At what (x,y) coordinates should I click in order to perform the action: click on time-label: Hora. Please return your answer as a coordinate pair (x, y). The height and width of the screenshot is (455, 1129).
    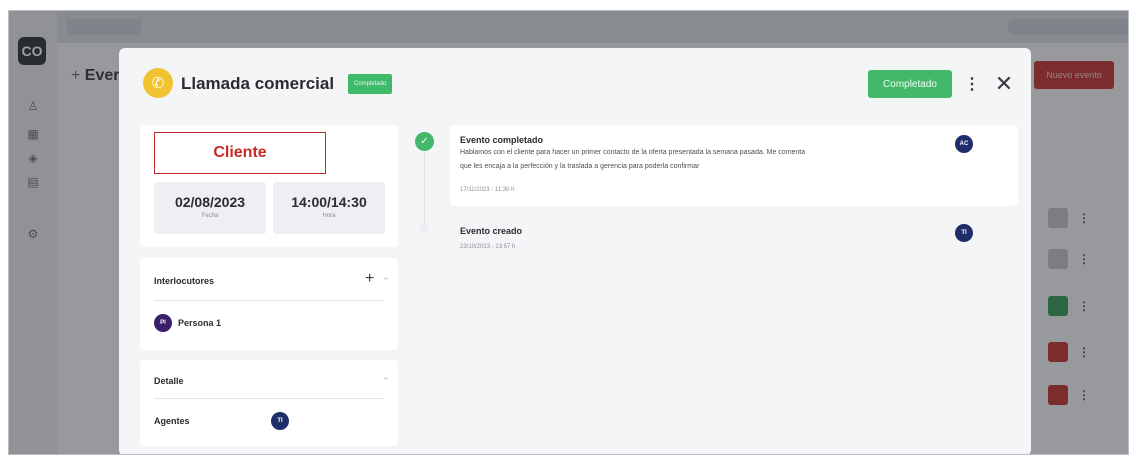
    Looking at the image, I should click on (329, 216).